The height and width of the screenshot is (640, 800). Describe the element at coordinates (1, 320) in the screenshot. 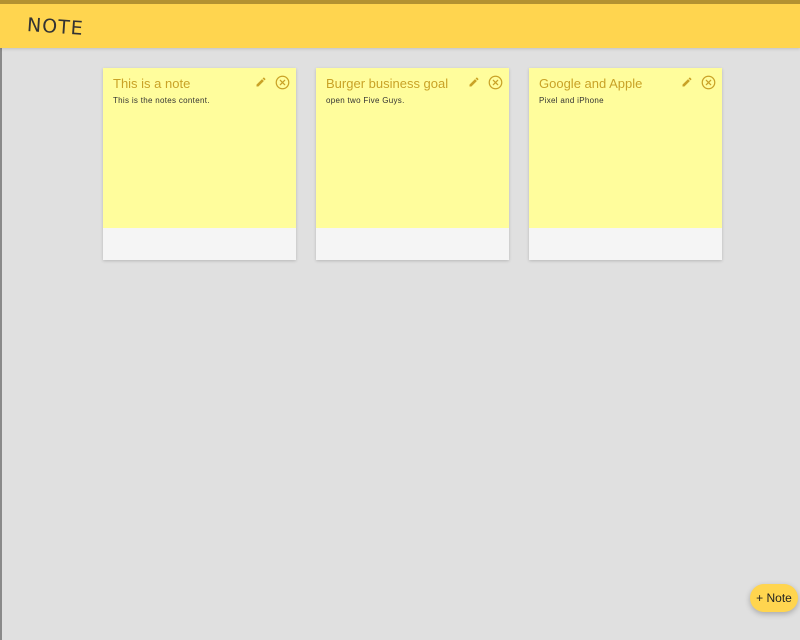

I see `window-left-border` at that location.